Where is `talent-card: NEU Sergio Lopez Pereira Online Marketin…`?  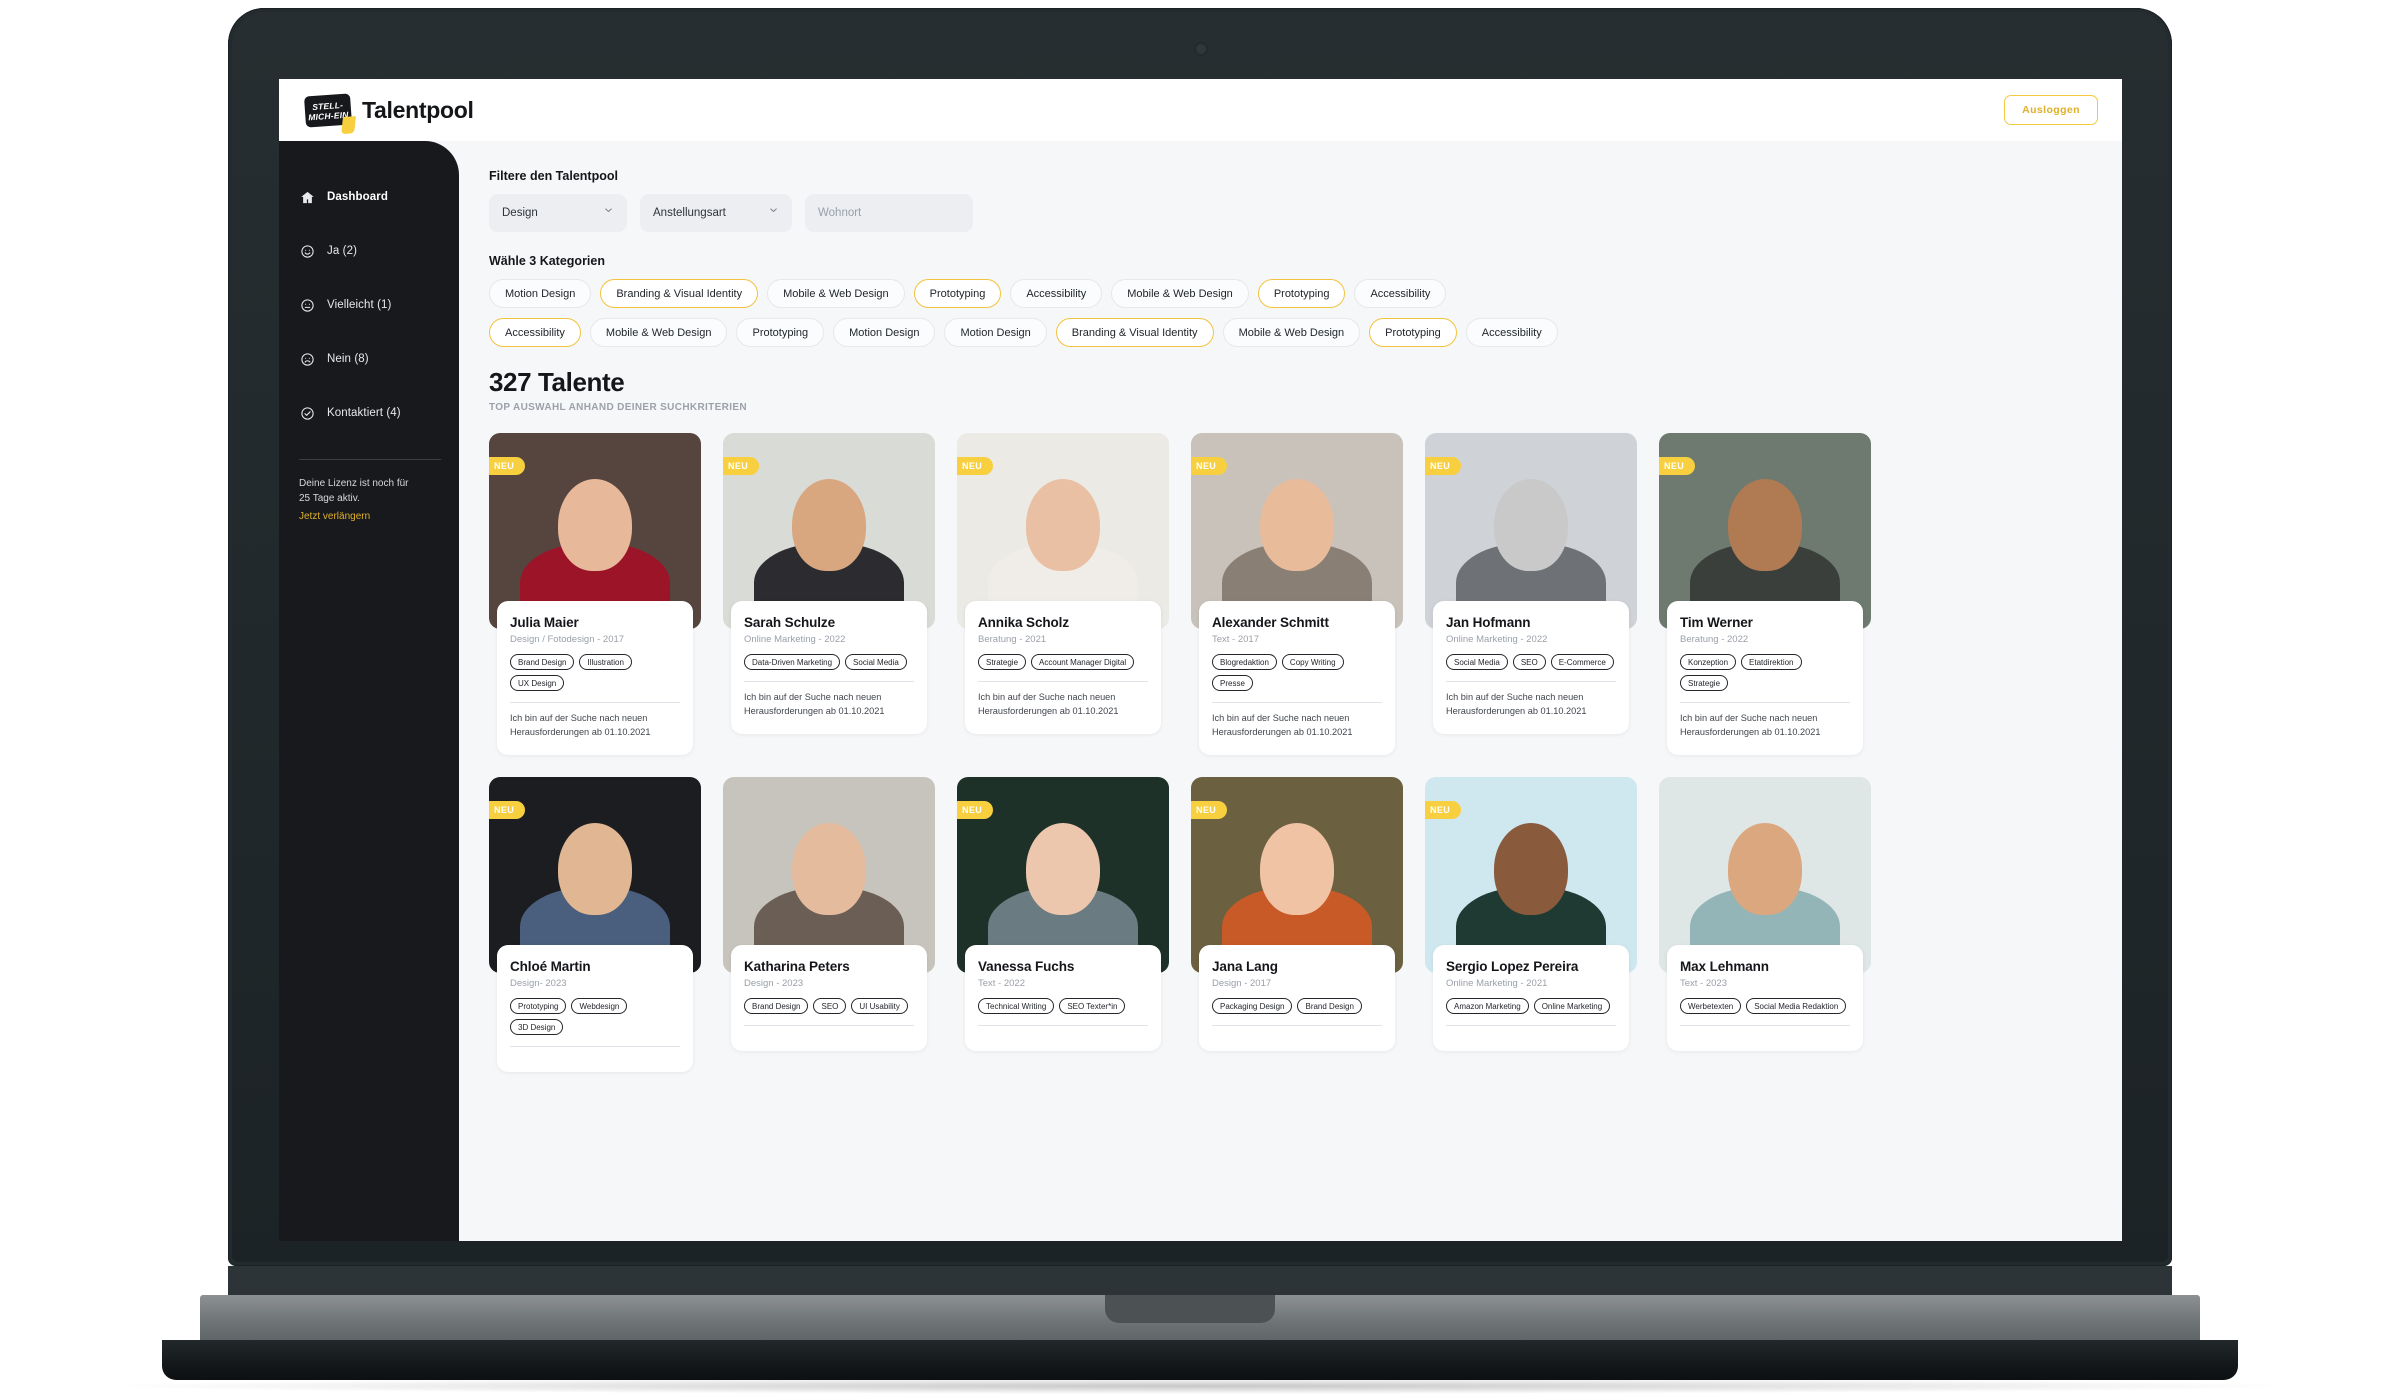
talent-card: NEU Sergio Lopez Pereira Online Marketin… is located at coordinates (1531, 924).